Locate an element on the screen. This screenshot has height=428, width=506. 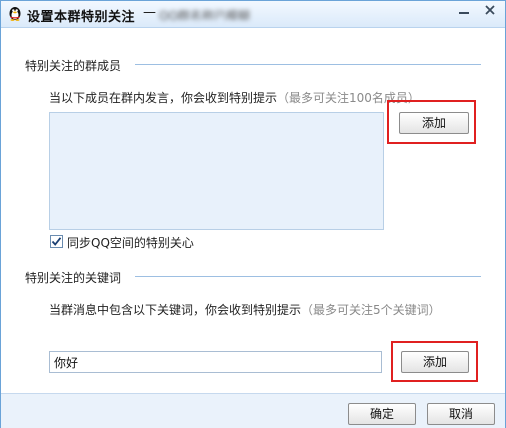
dialog-footer: 确定 取消 is located at coordinates (253, 410).